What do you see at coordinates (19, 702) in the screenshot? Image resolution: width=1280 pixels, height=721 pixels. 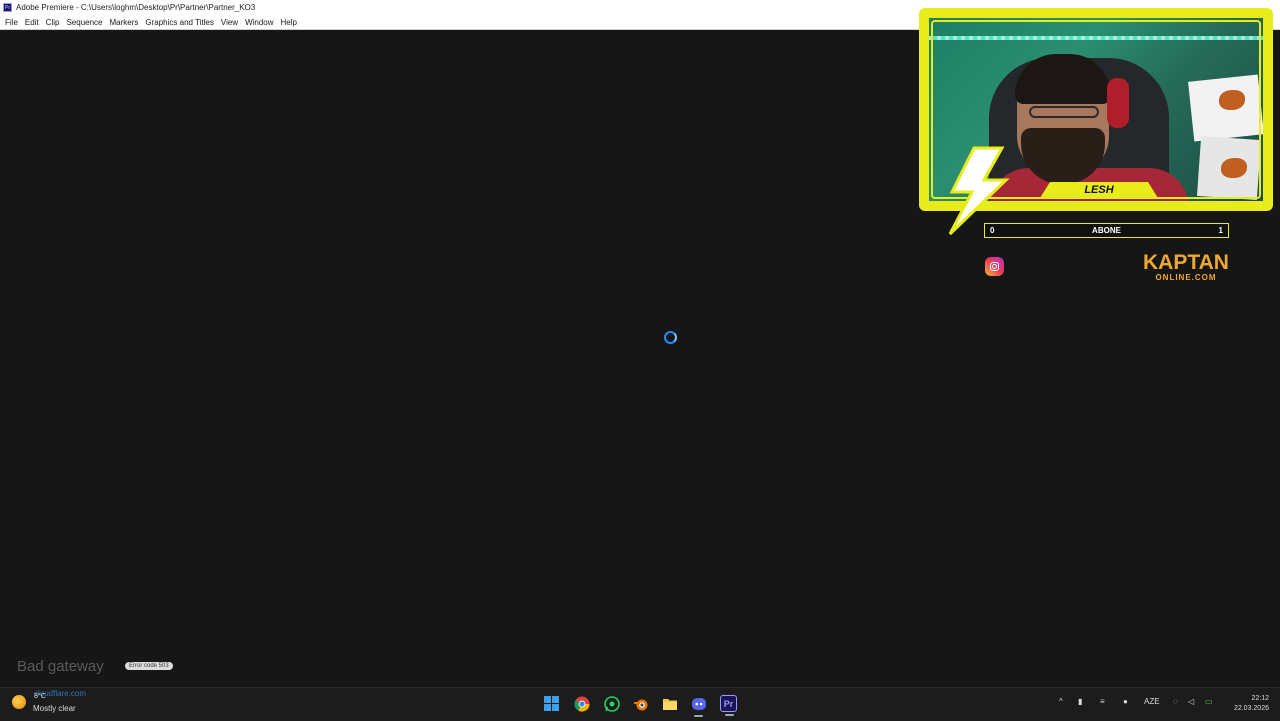 I see `weather-icon` at bounding box center [19, 702].